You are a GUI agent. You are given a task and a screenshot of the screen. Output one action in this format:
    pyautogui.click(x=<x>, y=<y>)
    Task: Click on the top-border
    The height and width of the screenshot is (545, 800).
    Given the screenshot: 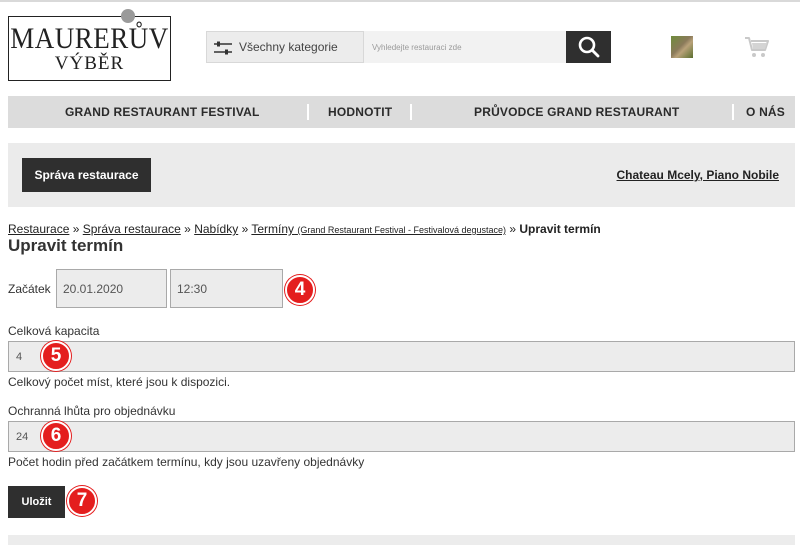 What is the action you would take?
    pyautogui.click(x=400, y=1)
    